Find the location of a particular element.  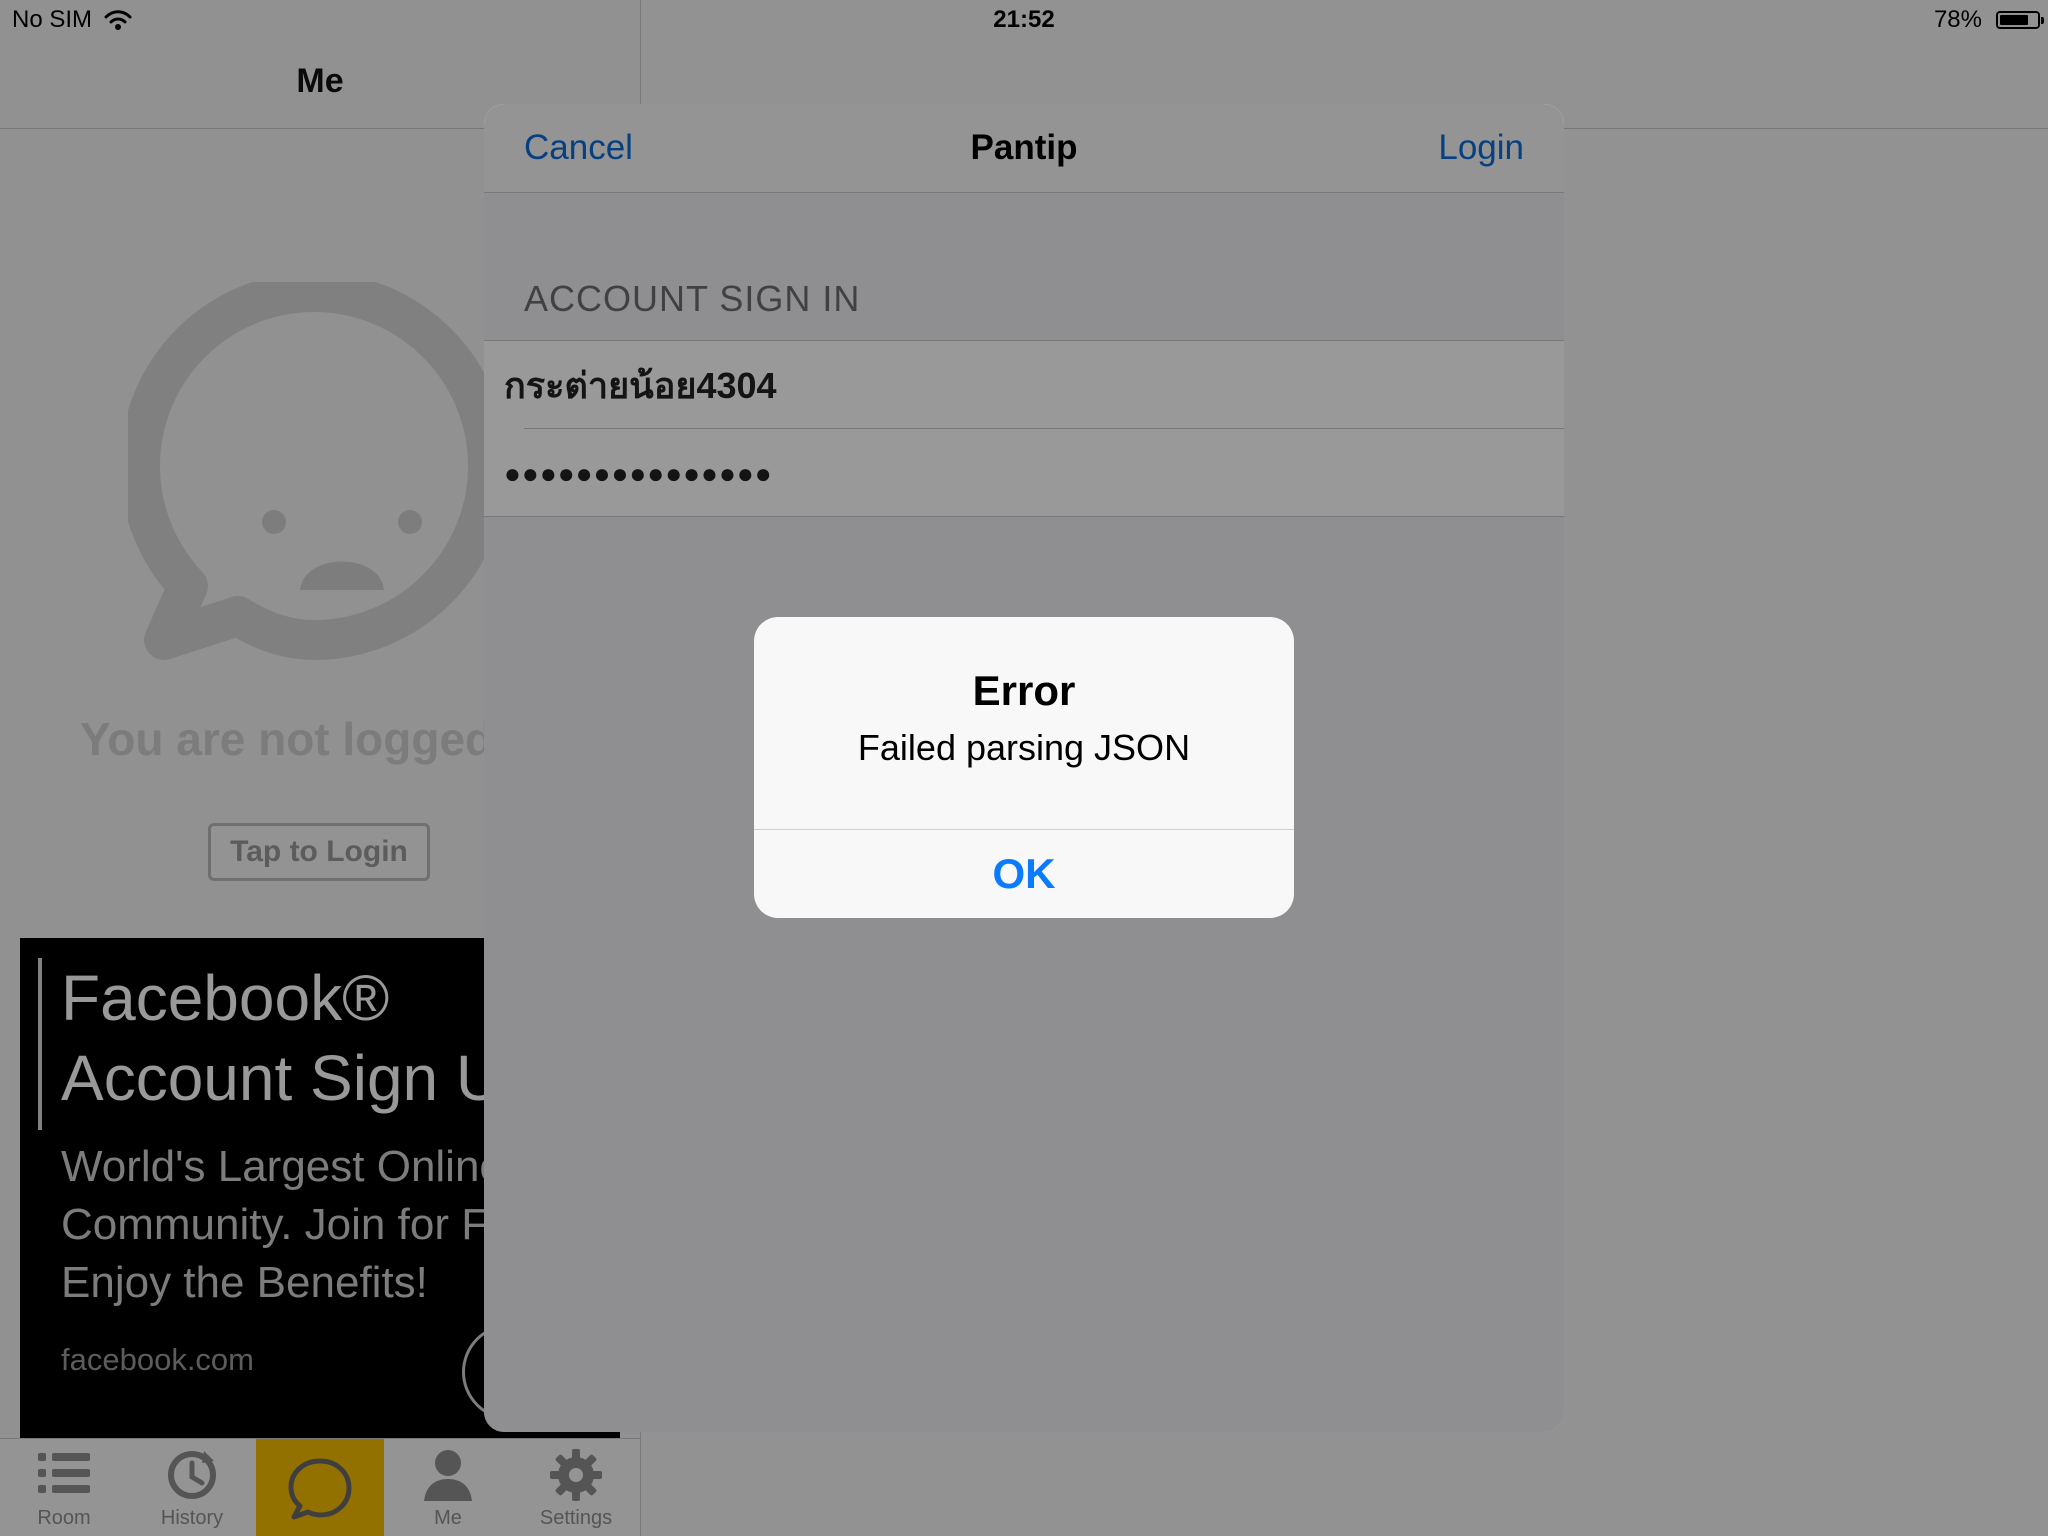

alert-title: Error is located at coordinates (1024, 690).